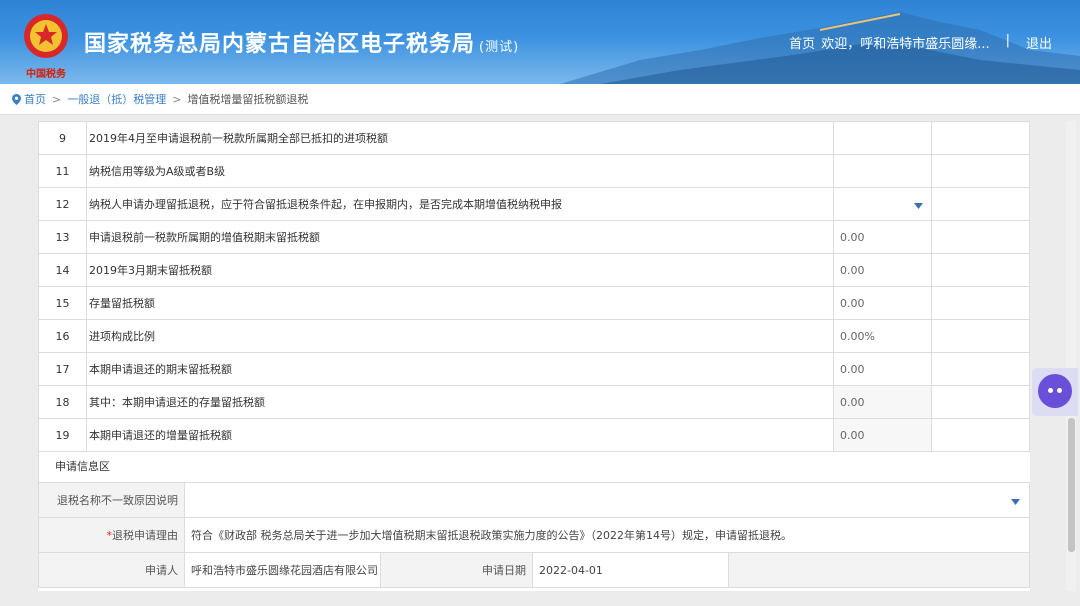  Describe the element at coordinates (460, 303) in the screenshot. I see `row-description: 存量留抵税额` at that location.